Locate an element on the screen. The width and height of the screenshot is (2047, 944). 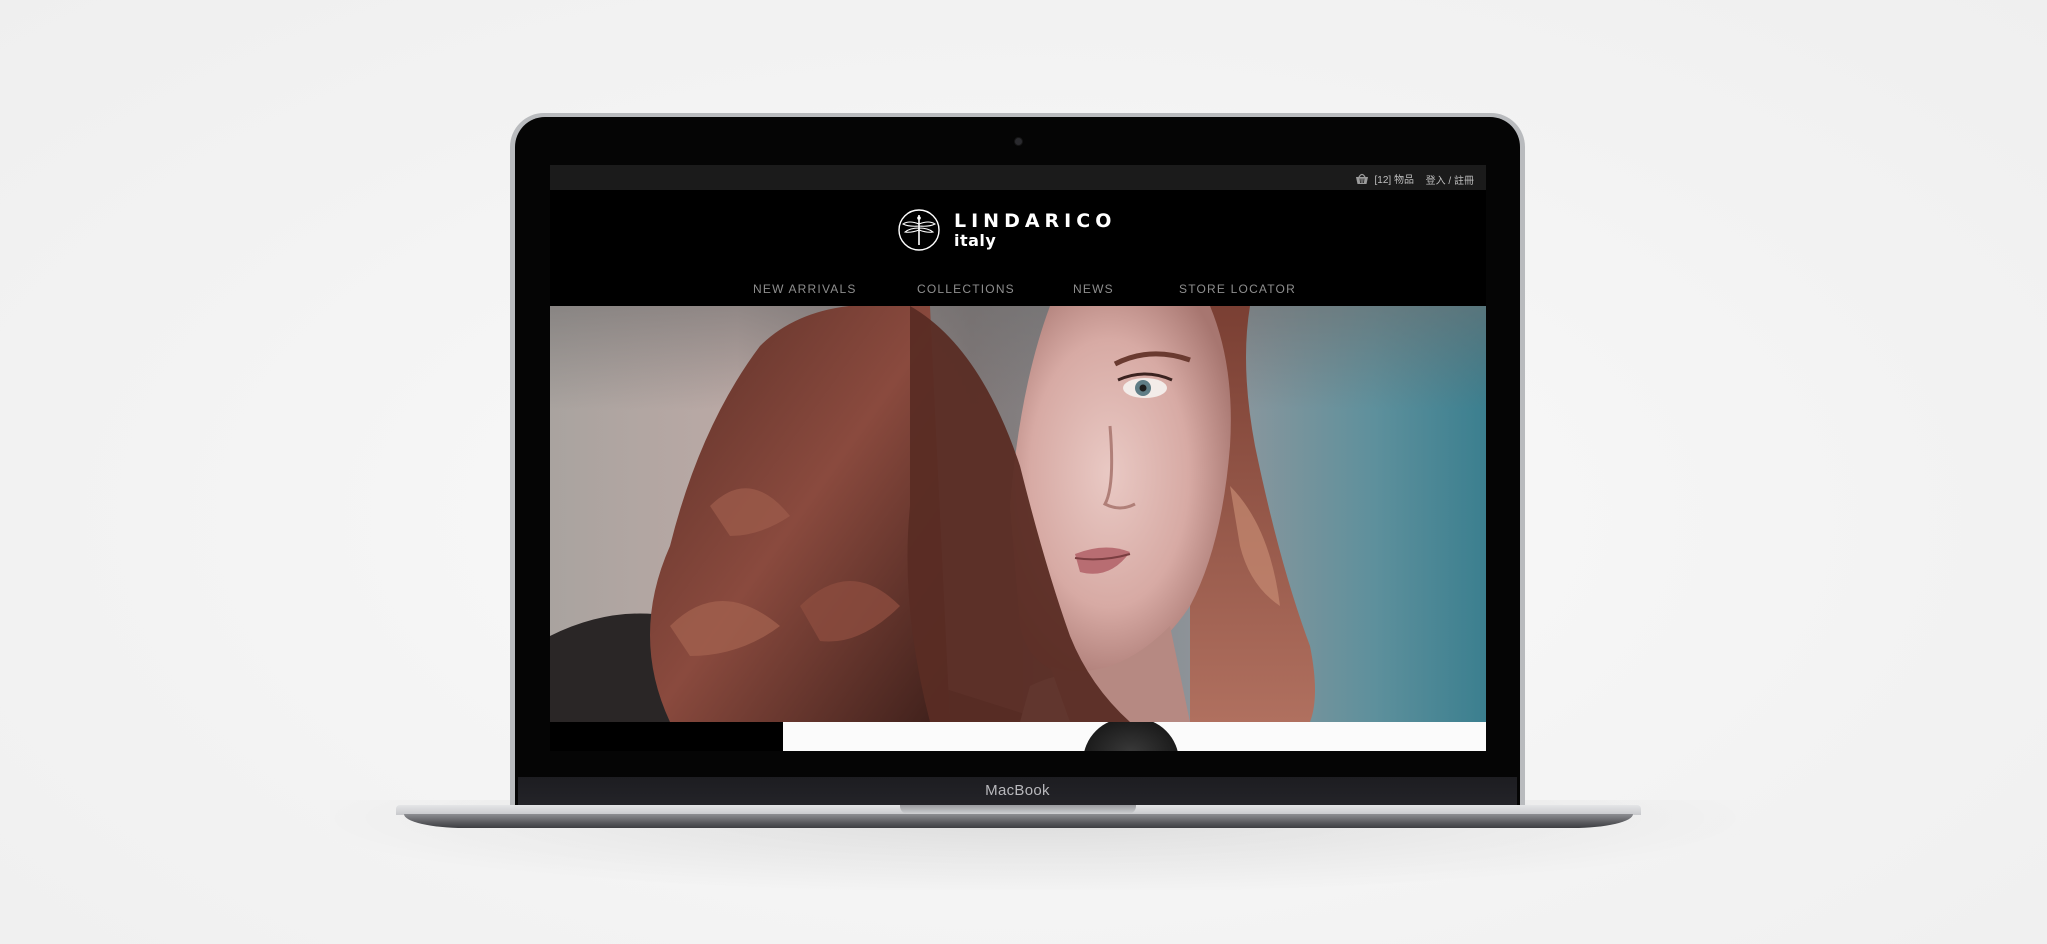
brand-logo: LINDARICO italy is located at coordinates (1007, 230).